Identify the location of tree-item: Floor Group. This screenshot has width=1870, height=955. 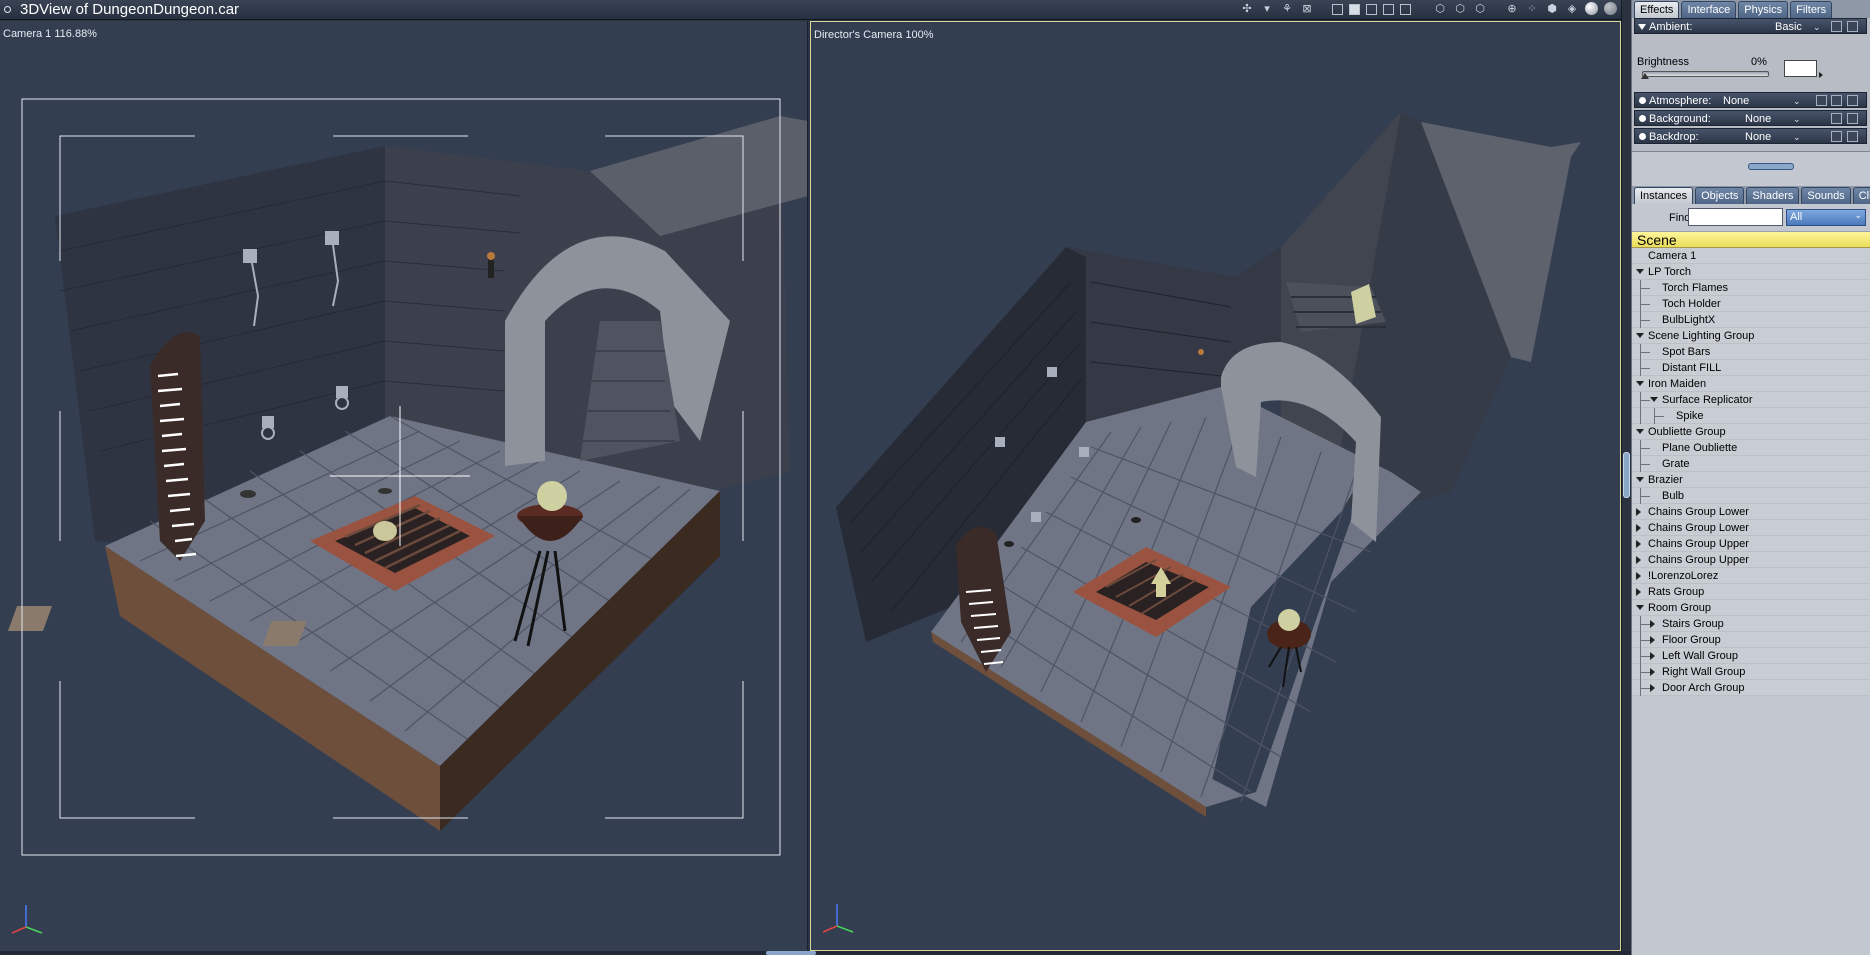
(1751, 640).